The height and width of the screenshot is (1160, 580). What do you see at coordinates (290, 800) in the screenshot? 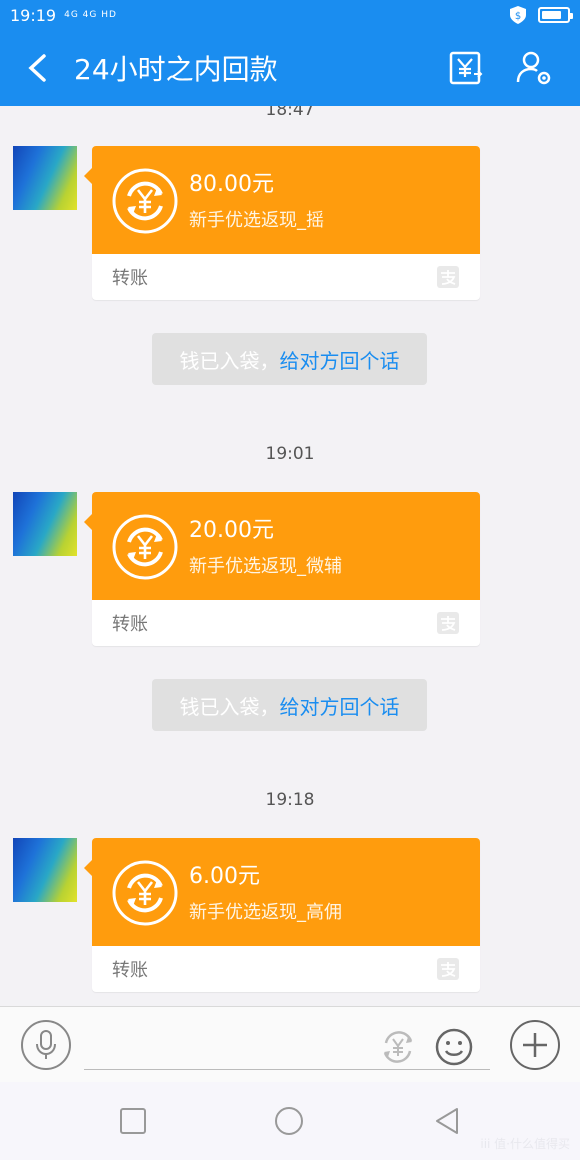
I see `timestamp: 19:18` at bounding box center [290, 800].